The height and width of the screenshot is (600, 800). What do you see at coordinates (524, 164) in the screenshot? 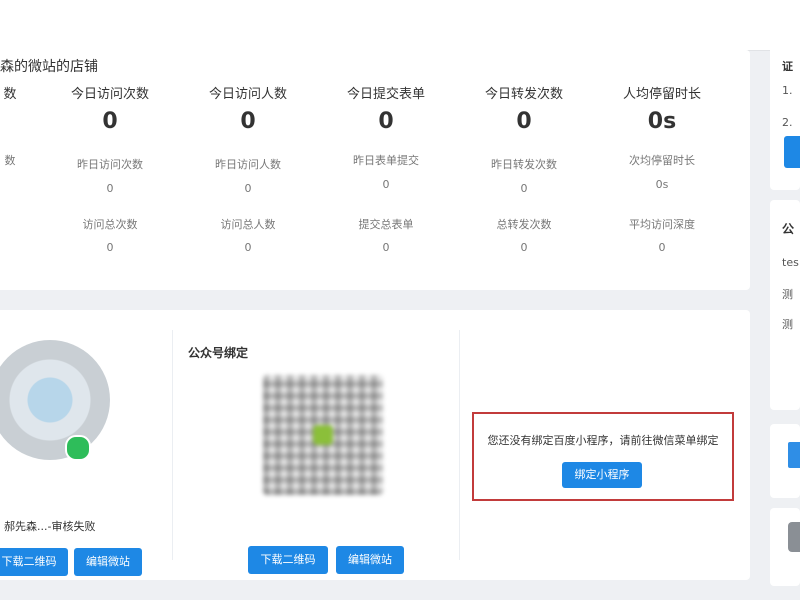
I see `stat-sub1-label: 昨日转发次数` at bounding box center [524, 164].